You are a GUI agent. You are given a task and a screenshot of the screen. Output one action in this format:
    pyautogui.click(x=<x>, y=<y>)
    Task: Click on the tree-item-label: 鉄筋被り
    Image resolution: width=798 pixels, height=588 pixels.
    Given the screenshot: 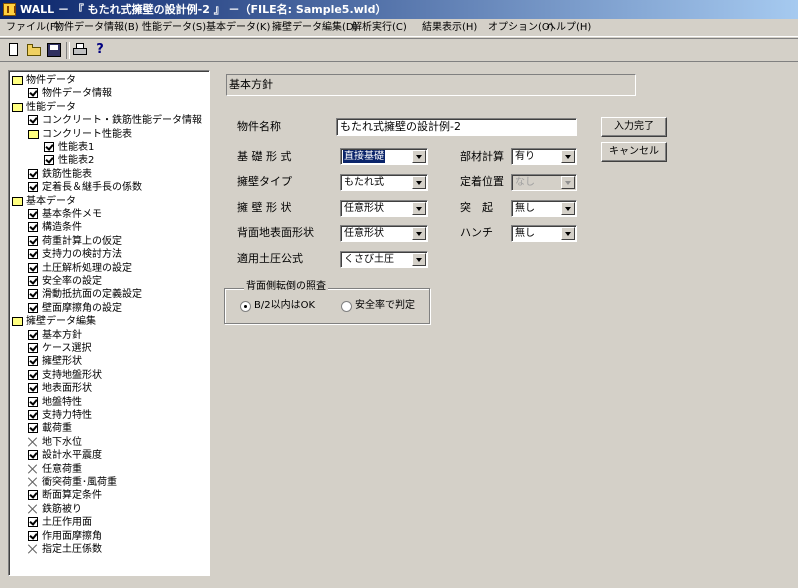 What is the action you would take?
    pyautogui.click(x=62, y=509)
    